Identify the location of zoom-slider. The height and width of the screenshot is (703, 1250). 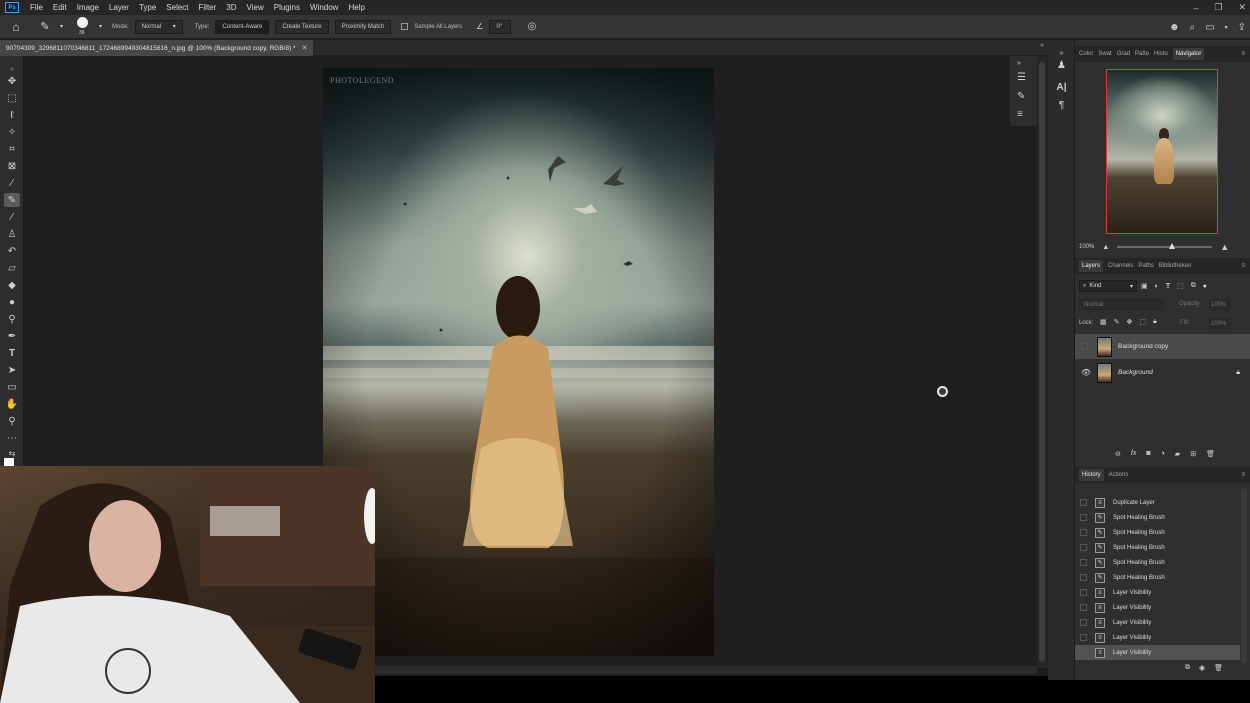
(1165, 246).